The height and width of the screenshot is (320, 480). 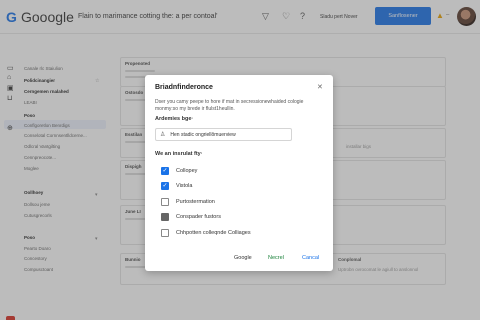 I want to click on option-row: Conspader fustors, so click(x=191, y=216).